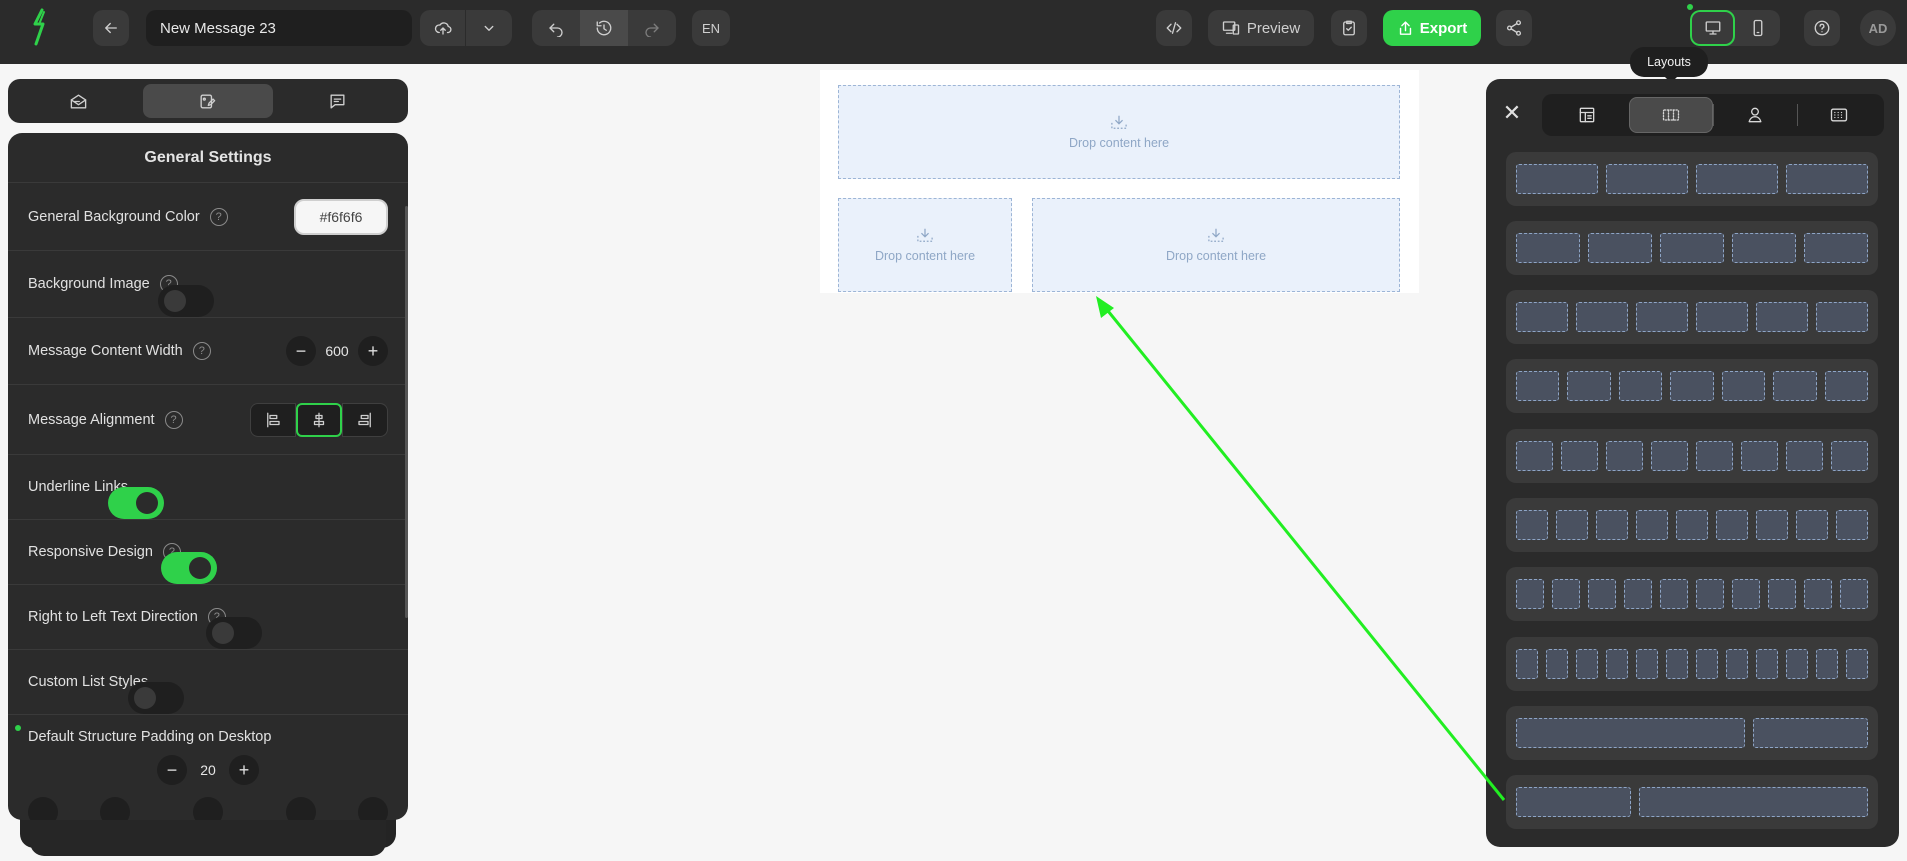 The height and width of the screenshot is (861, 1907). What do you see at coordinates (42, 27) in the screenshot?
I see `lightning-logo` at bounding box center [42, 27].